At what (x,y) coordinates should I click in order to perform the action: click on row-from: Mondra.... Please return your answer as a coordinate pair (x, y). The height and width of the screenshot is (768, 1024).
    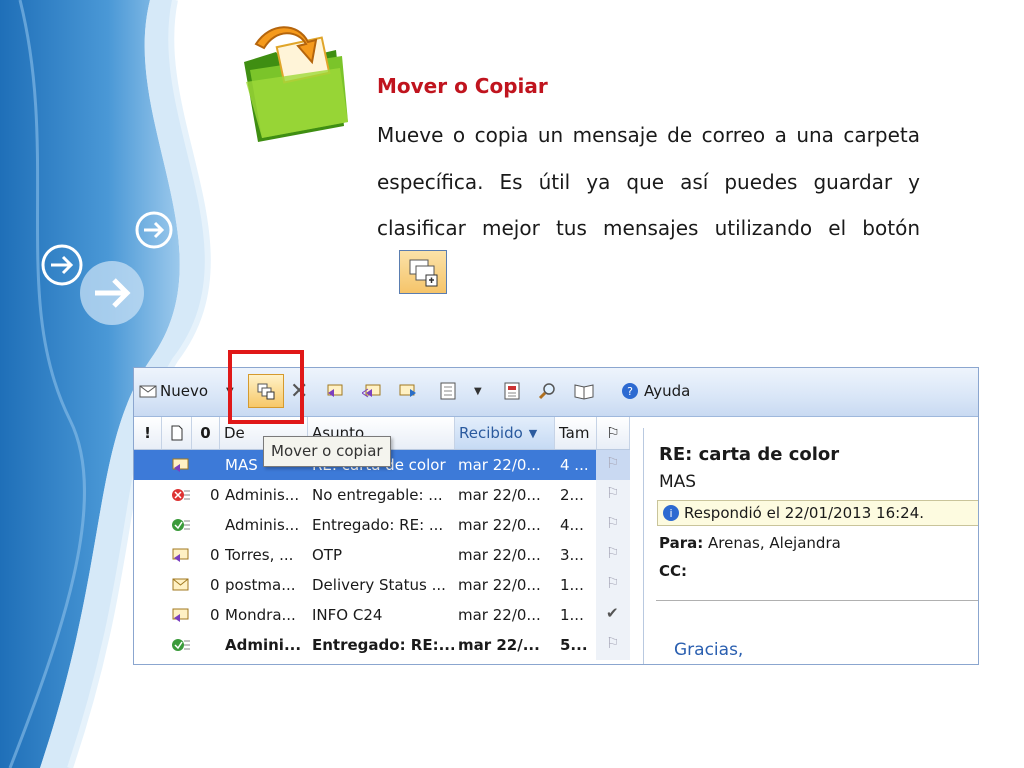
    Looking at the image, I should click on (260, 615).